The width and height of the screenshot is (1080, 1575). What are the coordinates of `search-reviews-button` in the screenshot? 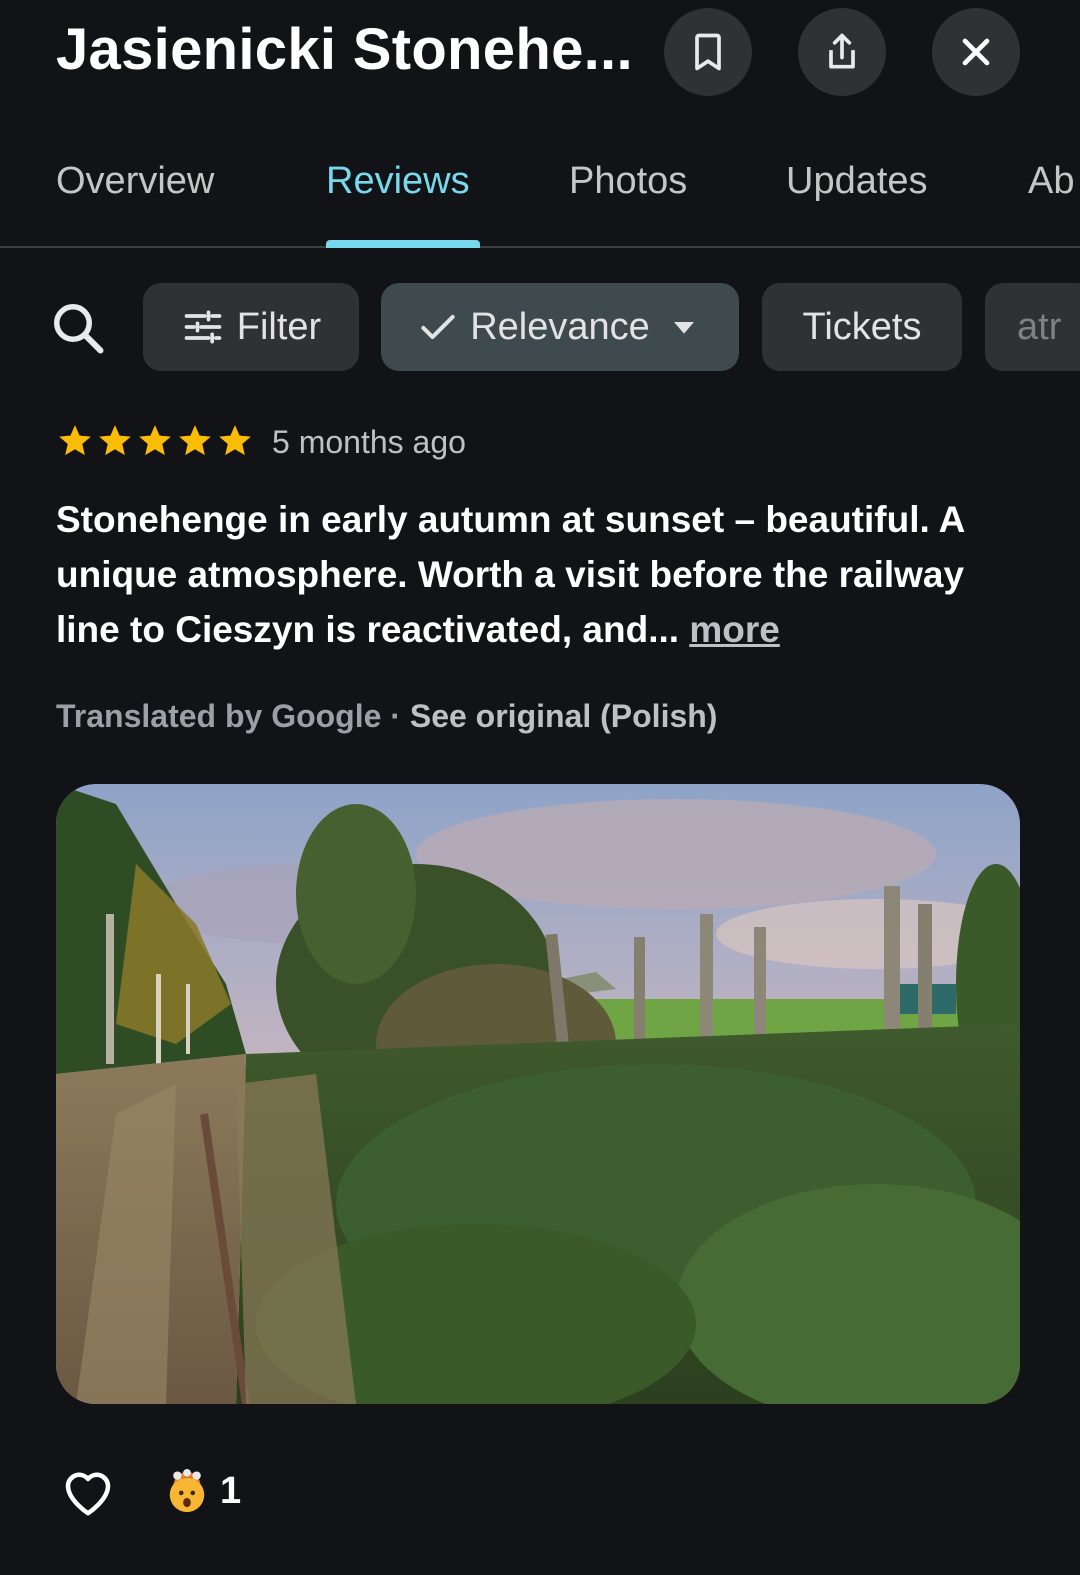 It's located at (78, 328).